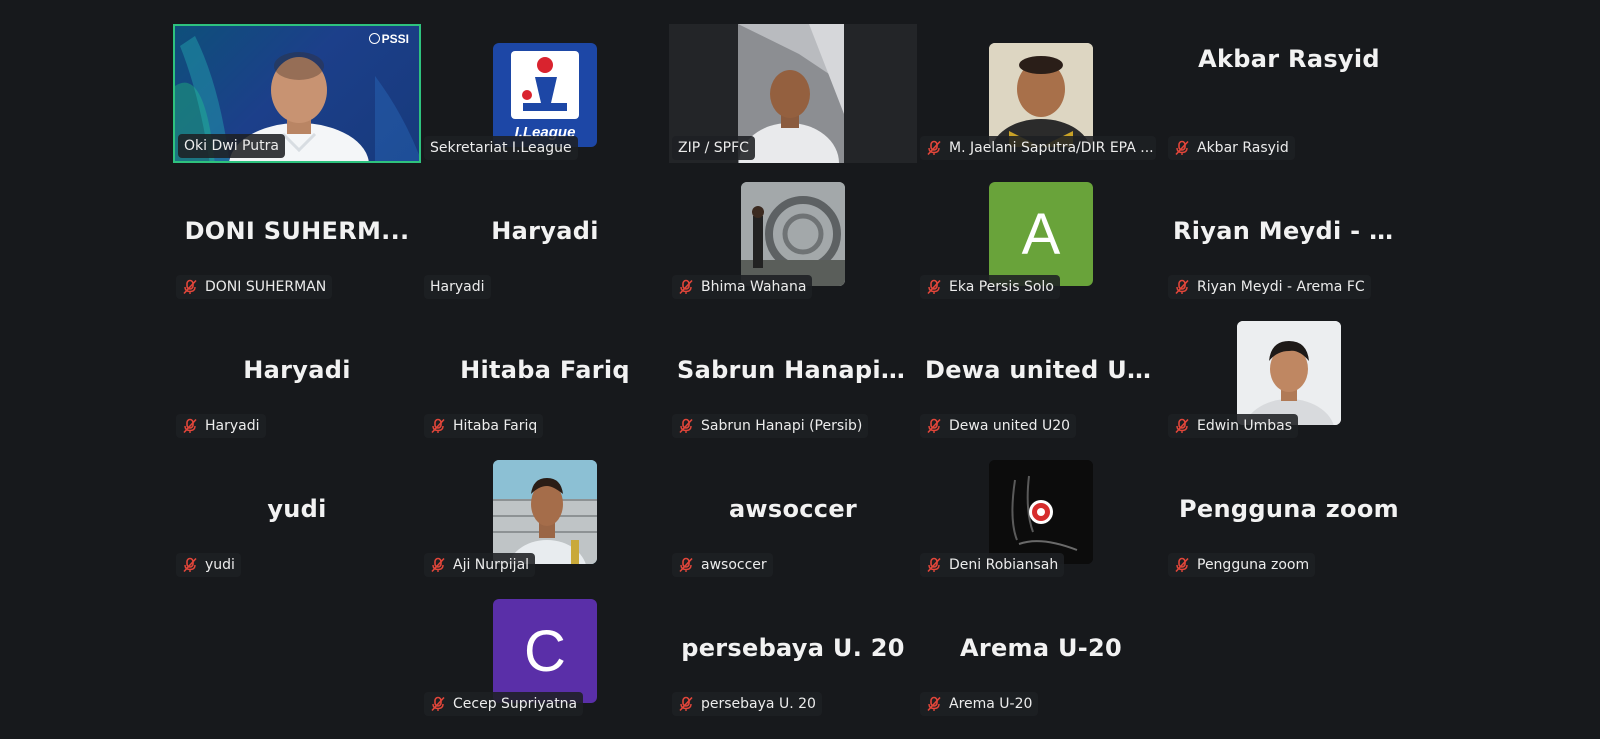 The height and width of the screenshot is (739, 1600). I want to click on participant-tile-aji-nurpijal: Aji Nurpijal, so click(545, 510).